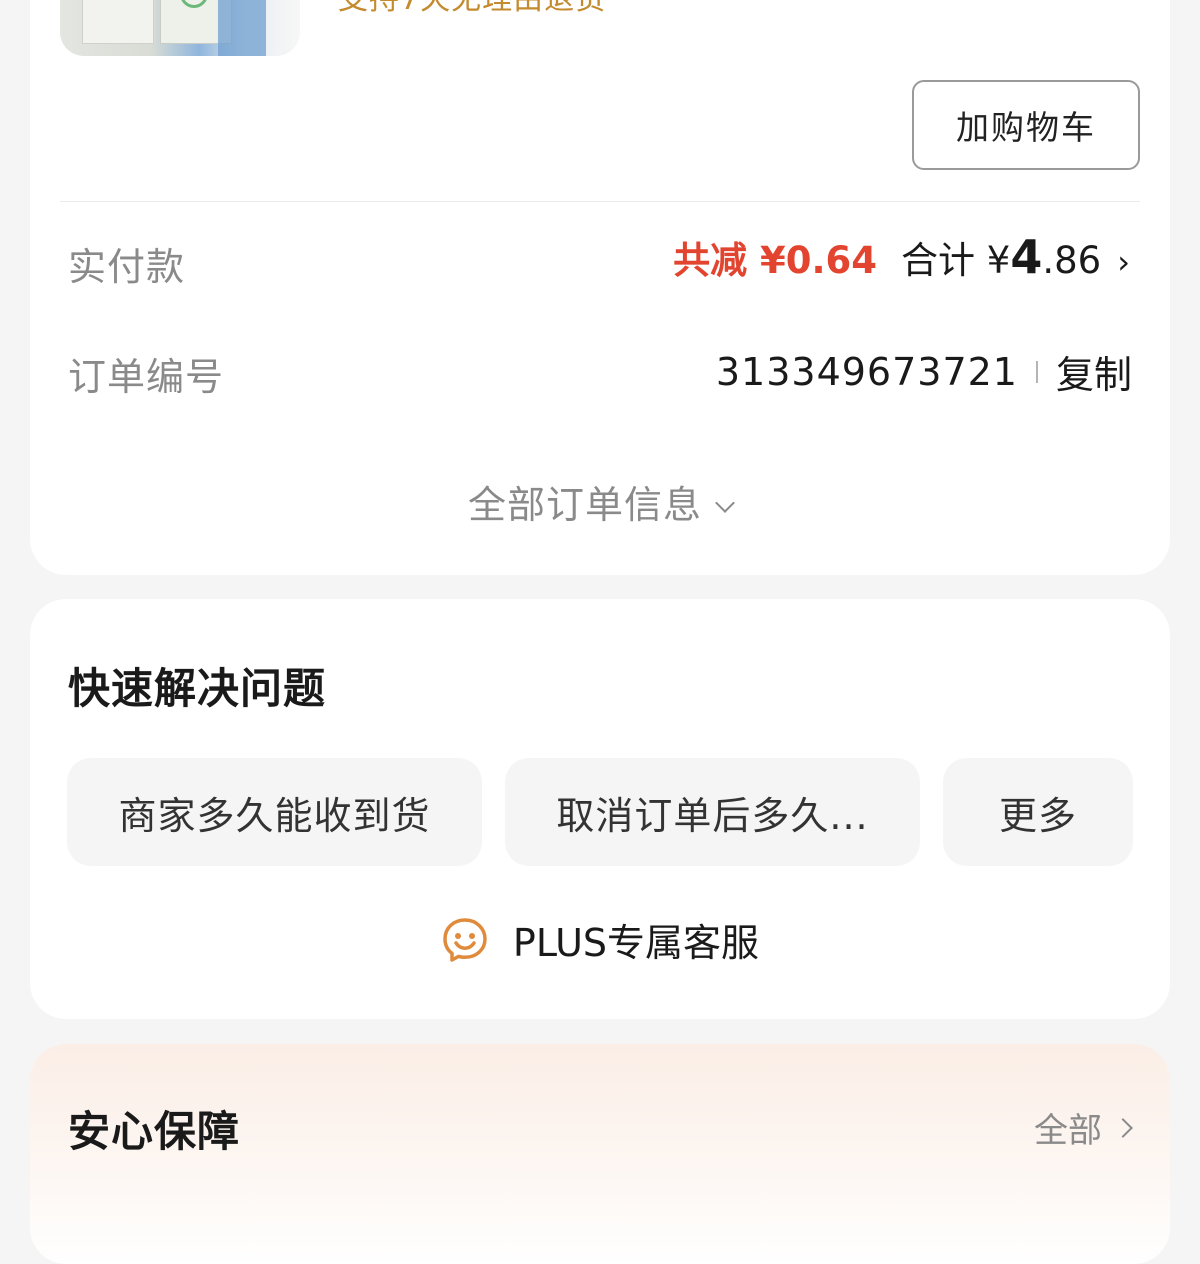 This screenshot has height=1264, width=1200. What do you see at coordinates (956, 260) in the screenshot?
I see `total-prefix: 合计 ¥` at bounding box center [956, 260].